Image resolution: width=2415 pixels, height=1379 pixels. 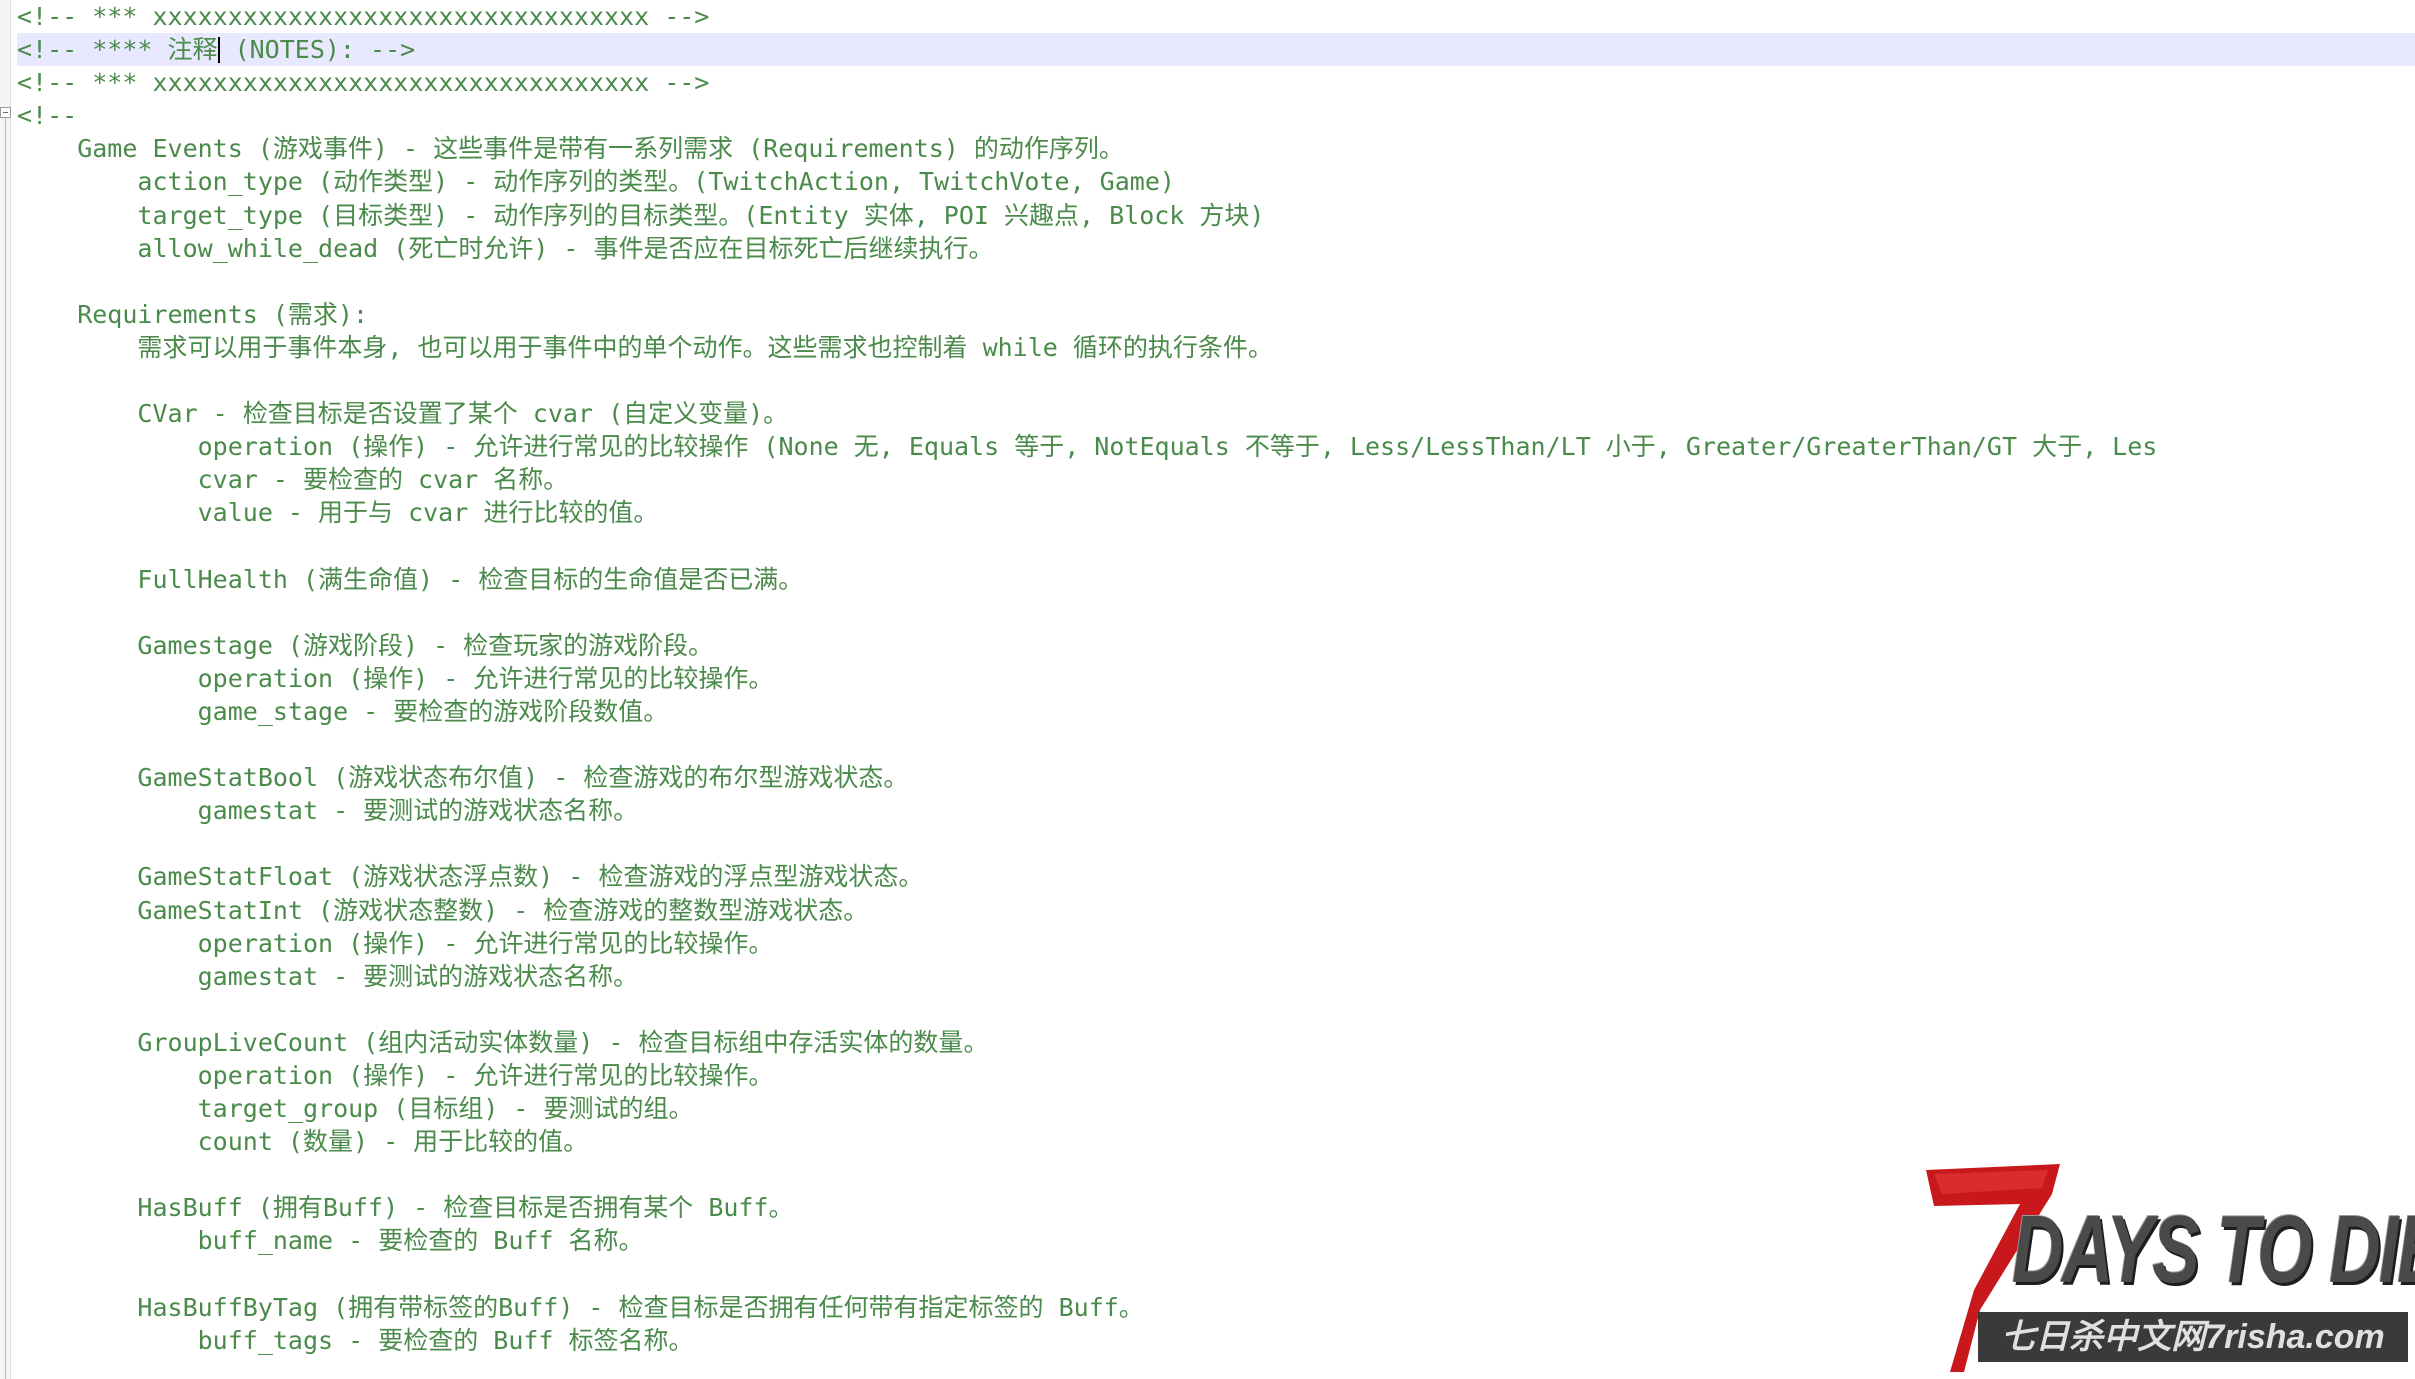 I want to click on code-line: count (数量) - 用于比较的值。, so click(x=1216, y=1141).